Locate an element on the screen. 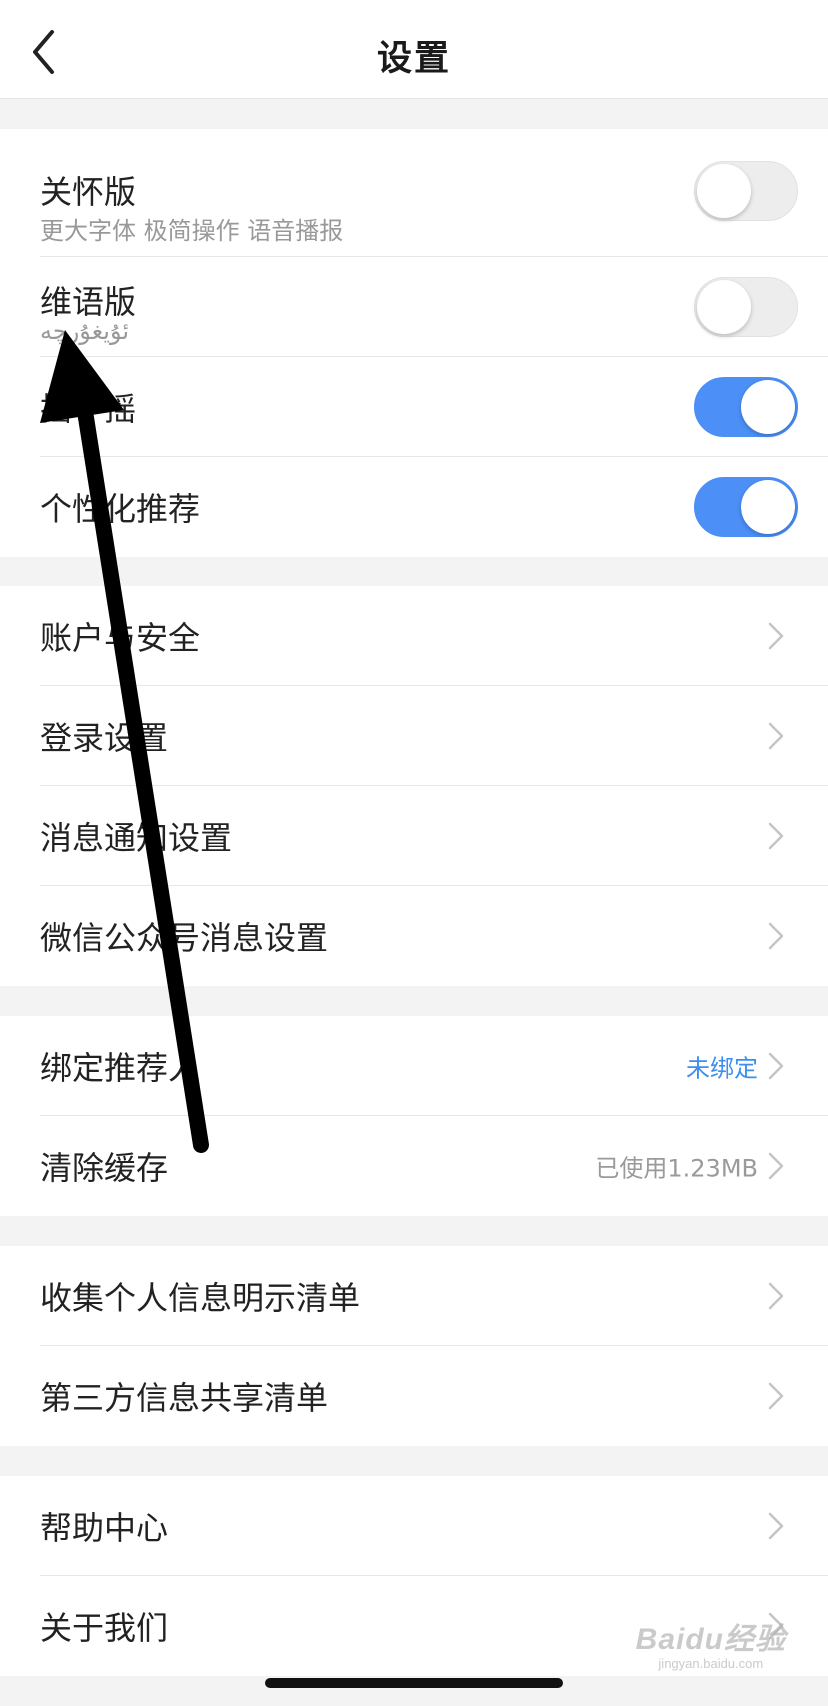 The width and height of the screenshot is (828, 1706). watermark: Baidu经验 jingyan.baidu.com is located at coordinates (711, 1642).